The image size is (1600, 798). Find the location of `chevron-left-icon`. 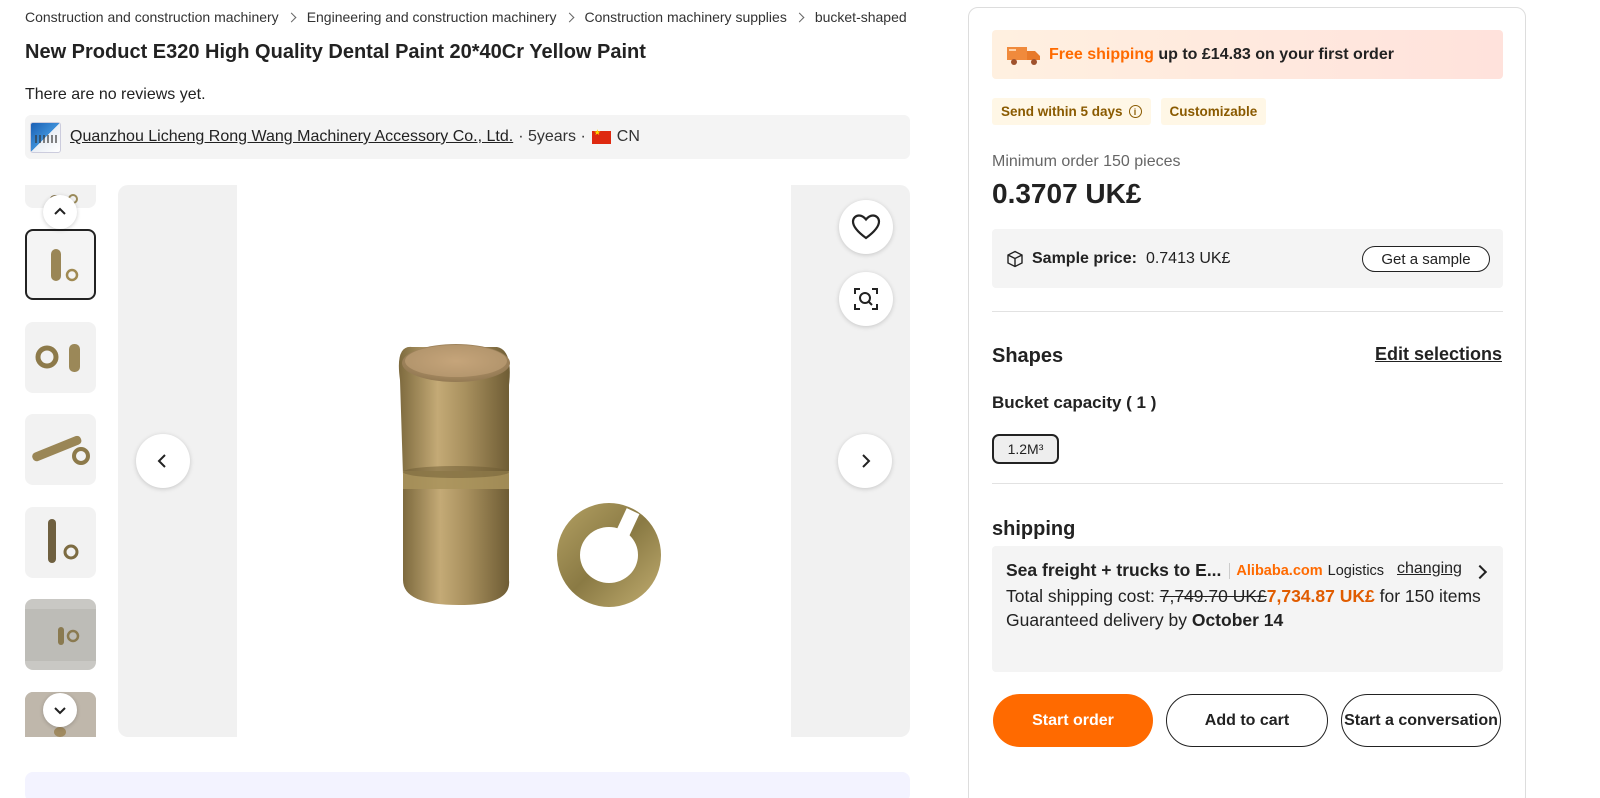

chevron-left-icon is located at coordinates (161, 461).